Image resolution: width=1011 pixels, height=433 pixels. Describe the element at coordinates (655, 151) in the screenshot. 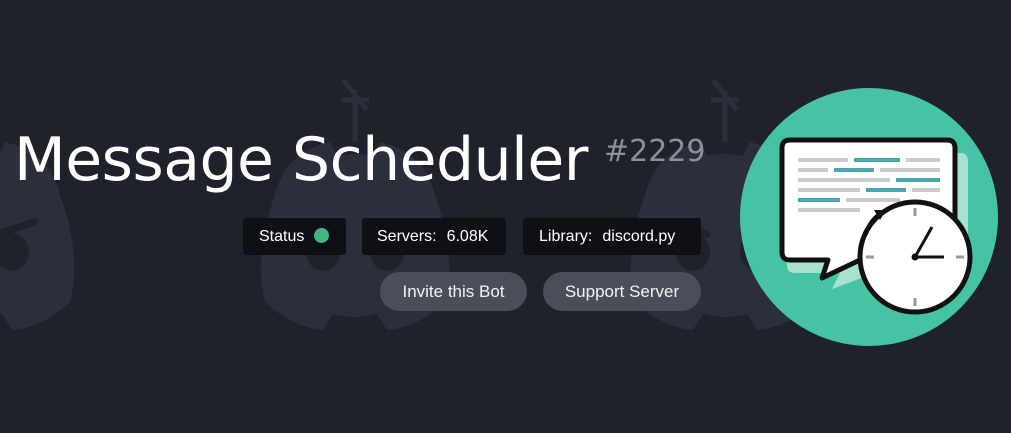

I see `bot-id-tag: #2229` at that location.